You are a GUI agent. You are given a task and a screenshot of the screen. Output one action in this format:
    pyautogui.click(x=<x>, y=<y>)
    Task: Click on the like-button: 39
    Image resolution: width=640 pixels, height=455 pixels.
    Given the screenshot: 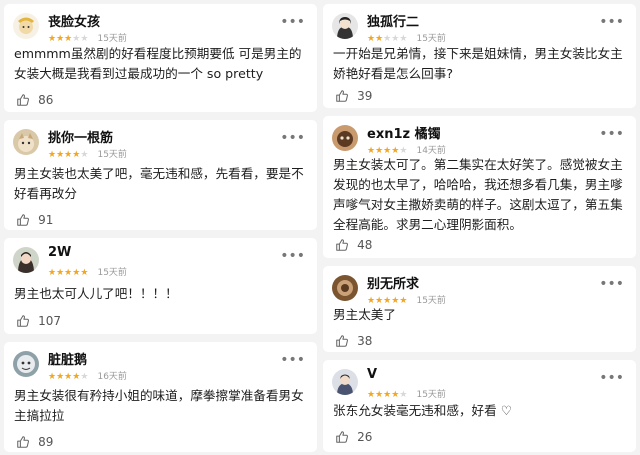 What is the action you would take?
    pyautogui.click(x=354, y=94)
    